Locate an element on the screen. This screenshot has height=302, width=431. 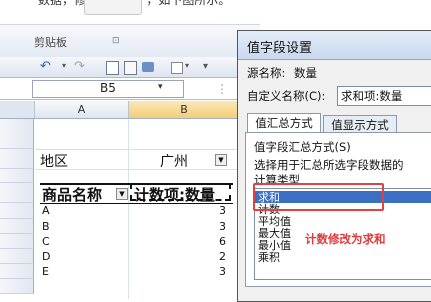
pivot-item-value: 6 is located at coordinates (222, 241).